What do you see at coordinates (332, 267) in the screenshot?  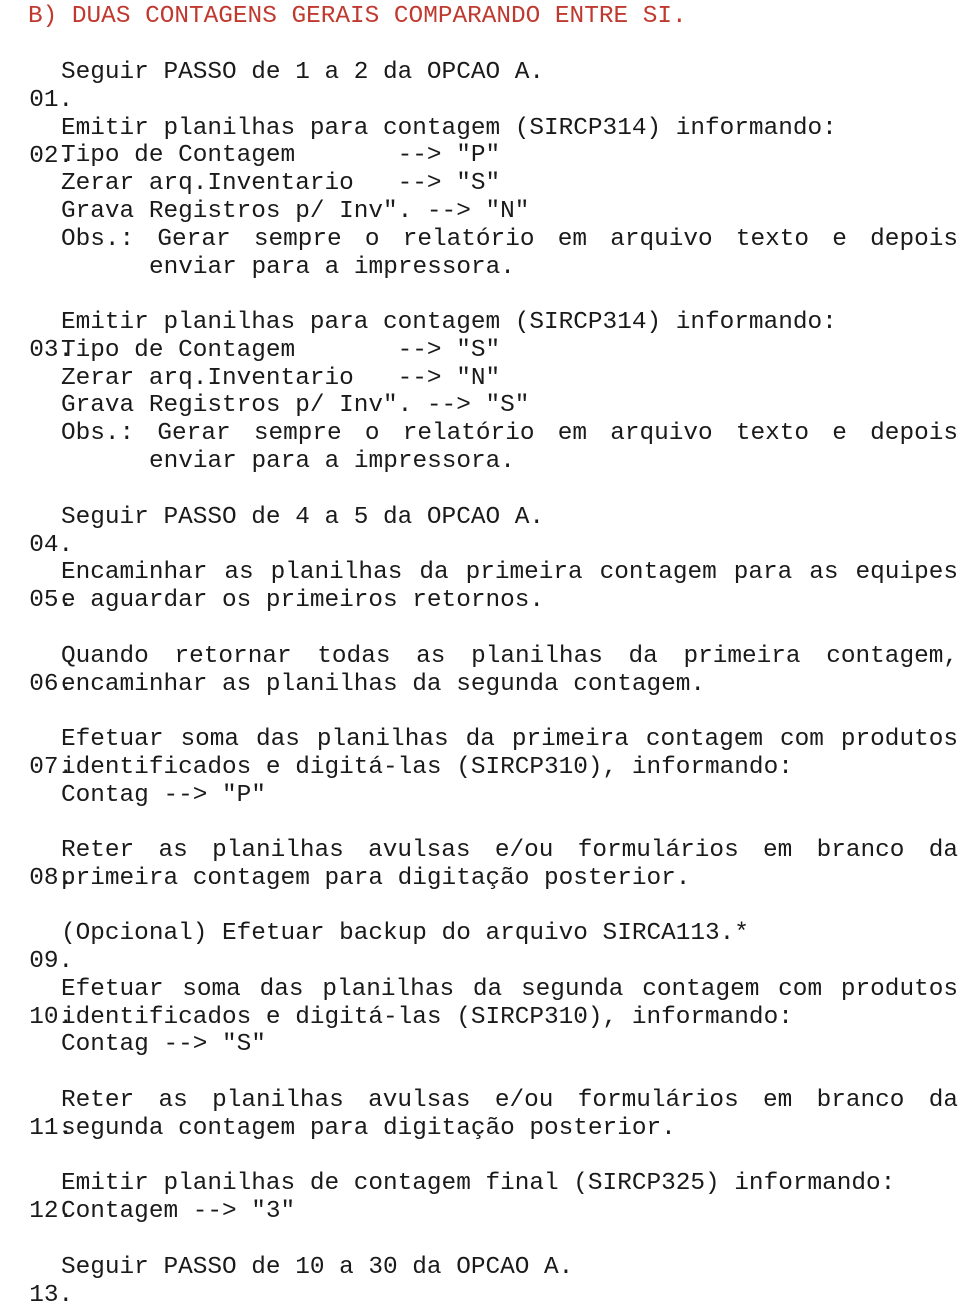 I see `step-02-obs-cont: enviar para a impressora.` at bounding box center [332, 267].